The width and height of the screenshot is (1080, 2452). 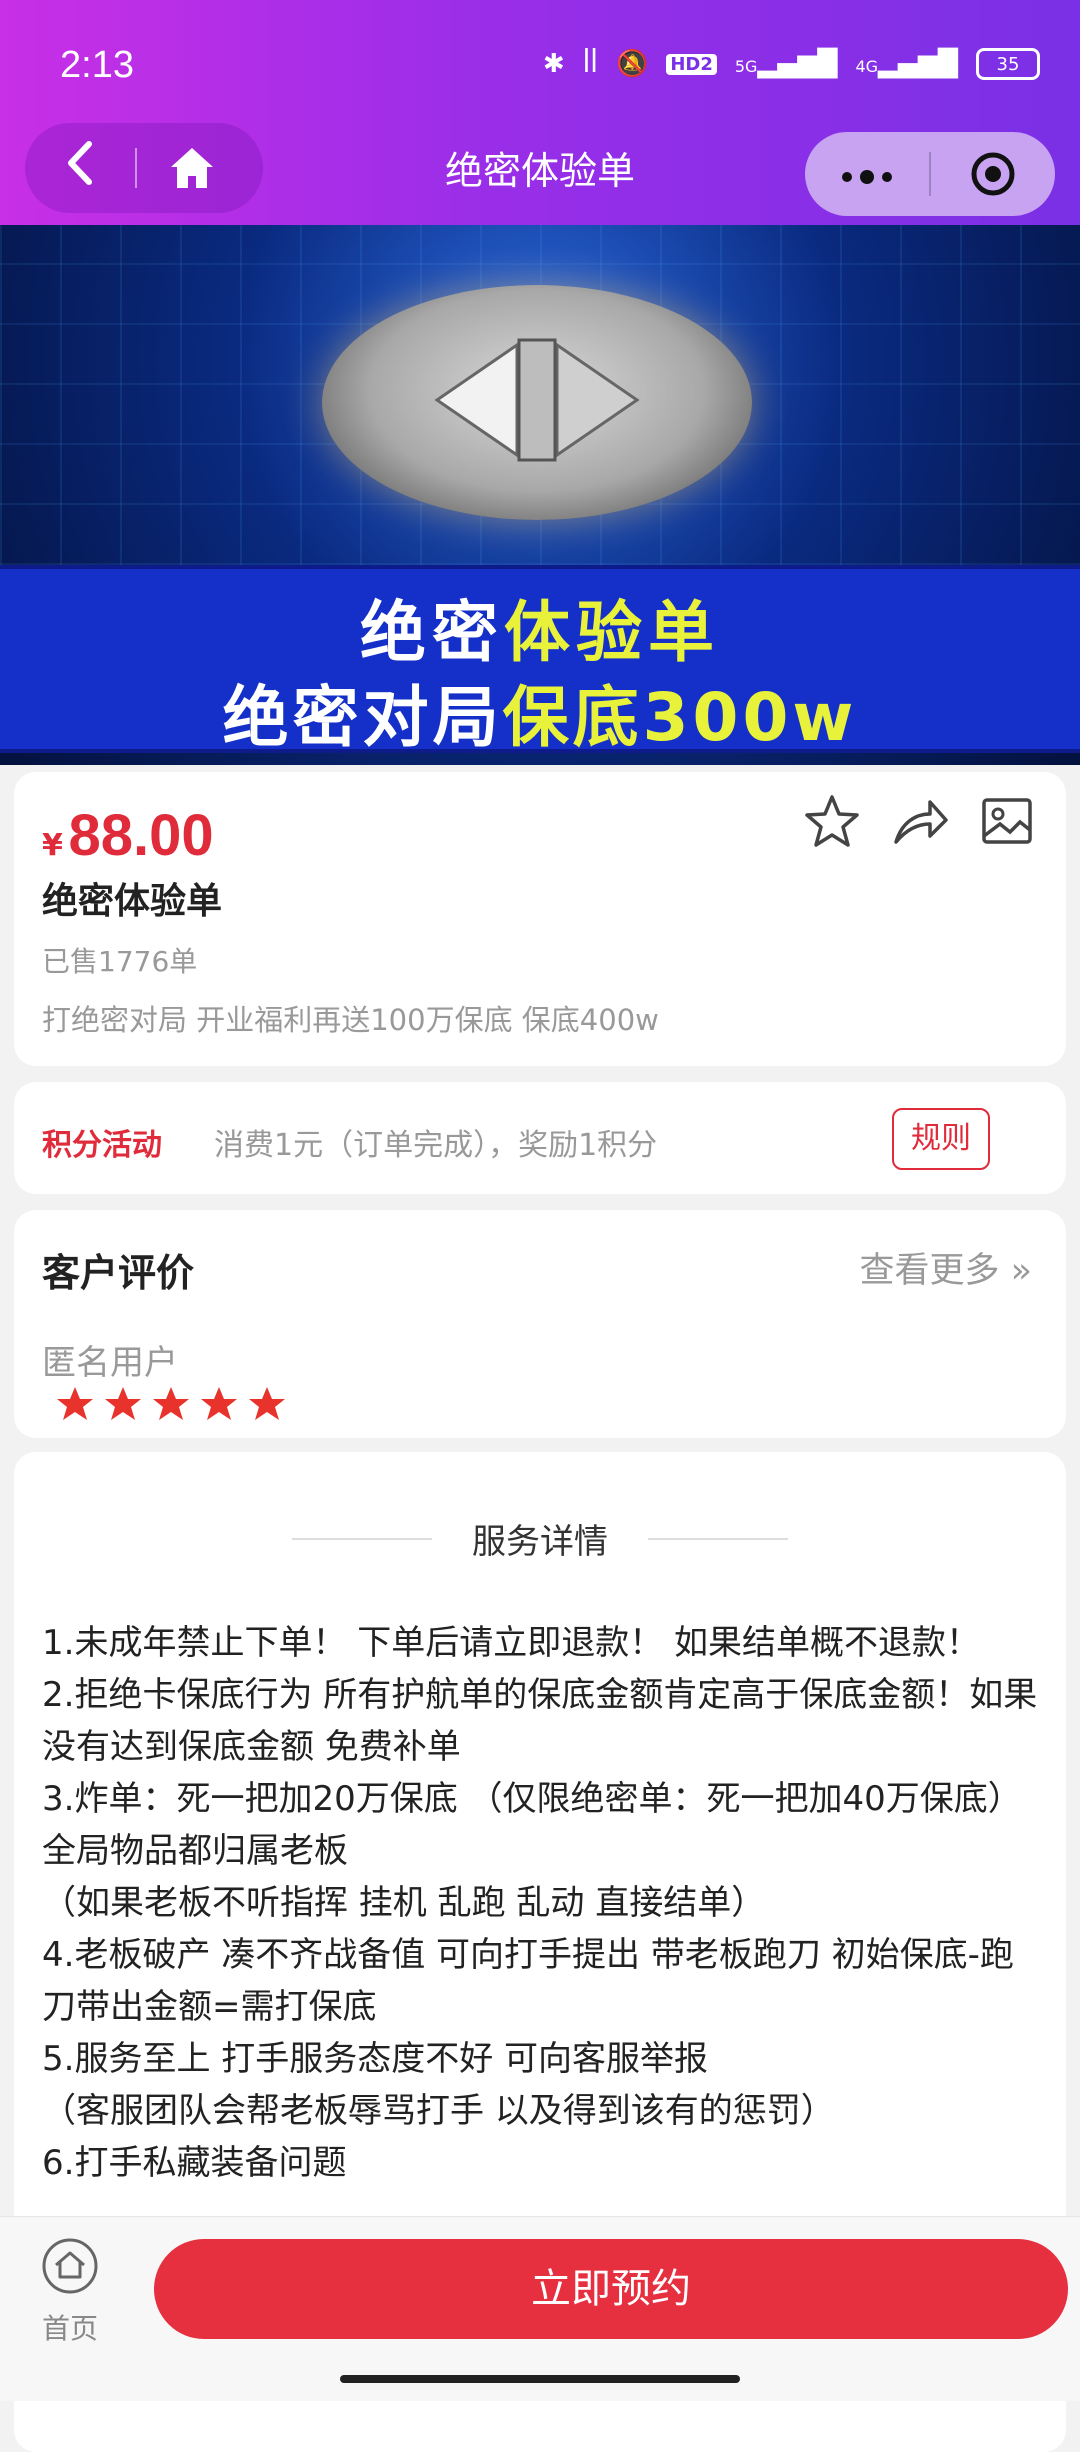 I want to click on status-time: 2:13, so click(x=97, y=65).